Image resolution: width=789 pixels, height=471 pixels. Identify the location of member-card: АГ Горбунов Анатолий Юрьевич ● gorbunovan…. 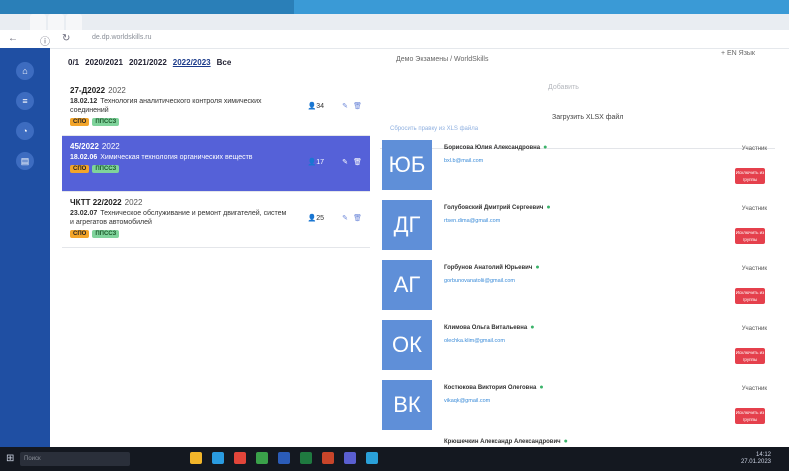
(579, 288).